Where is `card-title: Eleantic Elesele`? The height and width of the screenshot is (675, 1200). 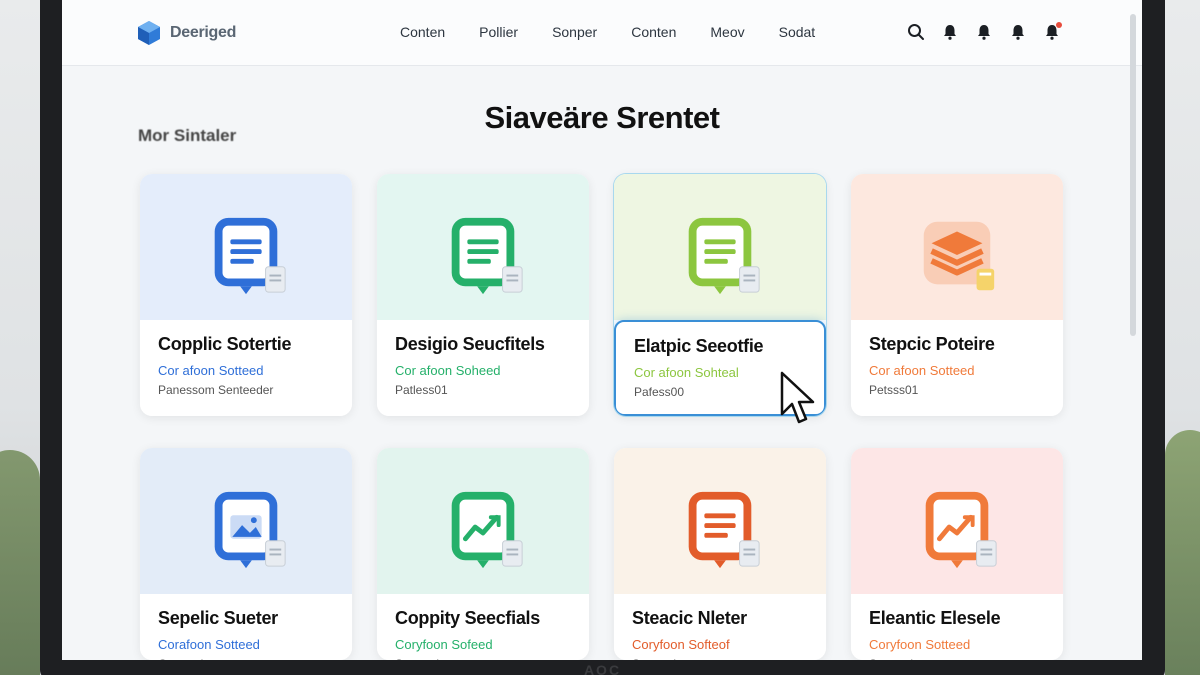
card-title: Eleantic Elesele is located at coordinates (935, 618).